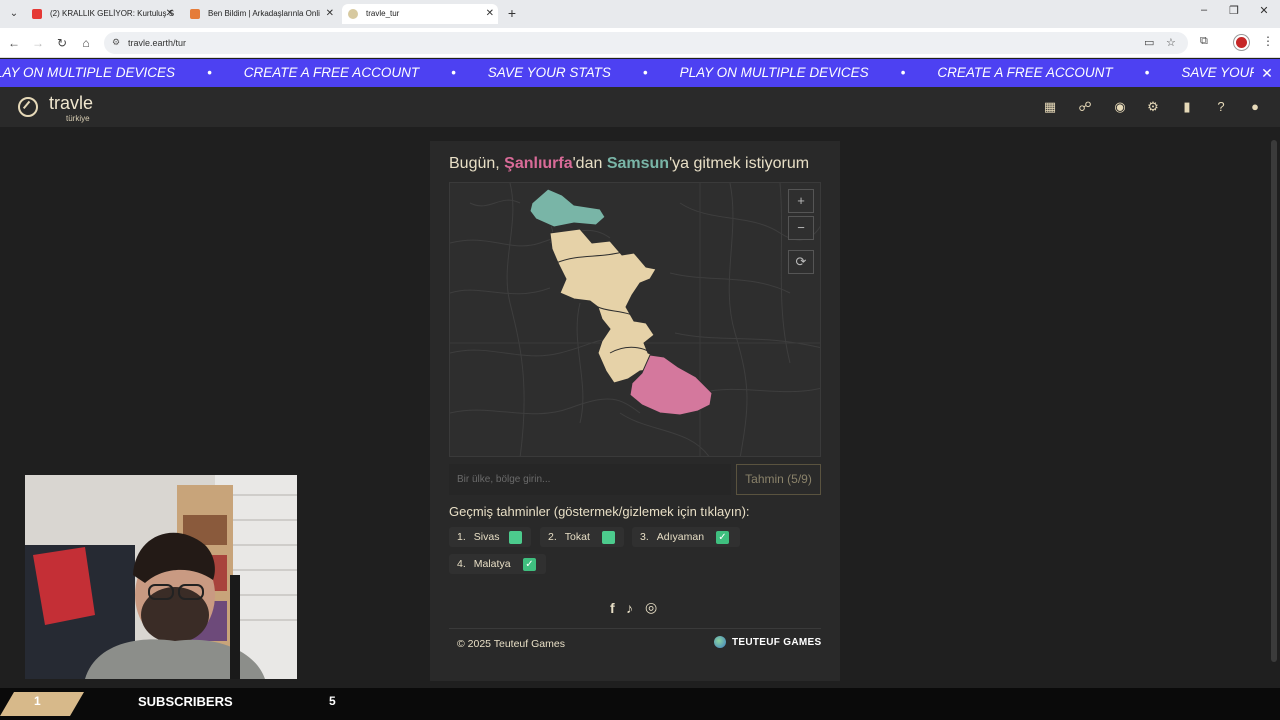  What do you see at coordinates (538, 163) in the screenshot?
I see `start-region: Şanlıurfa` at bounding box center [538, 163].